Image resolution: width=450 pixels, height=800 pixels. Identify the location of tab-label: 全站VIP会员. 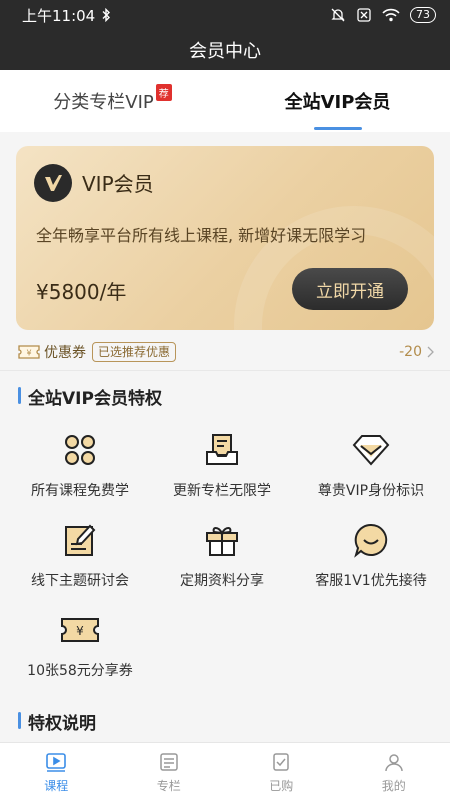
(337, 102).